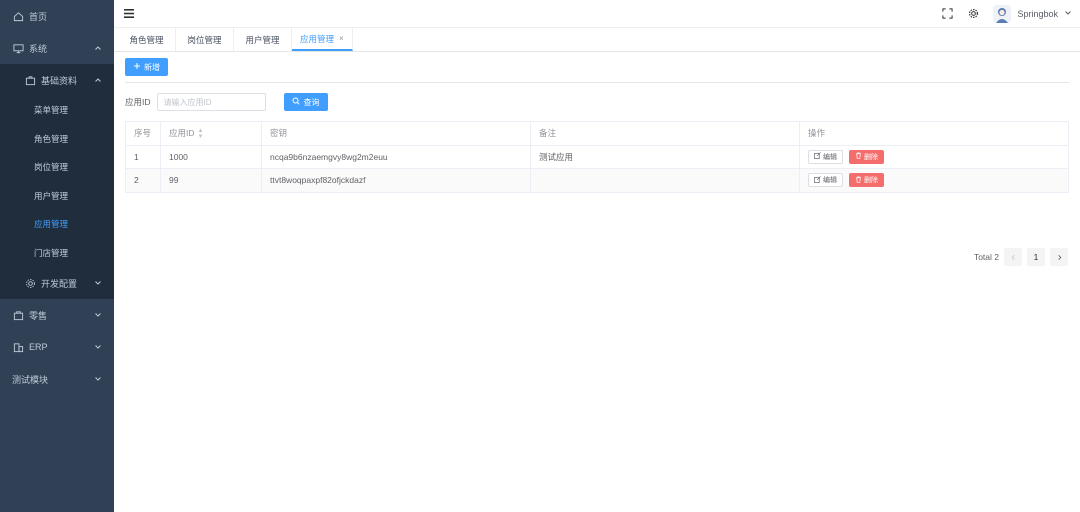 The width and height of the screenshot is (1080, 512). Describe the element at coordinates (38, 347) in the screenshot. I see `sidebar-item-label: ERP` at that location.